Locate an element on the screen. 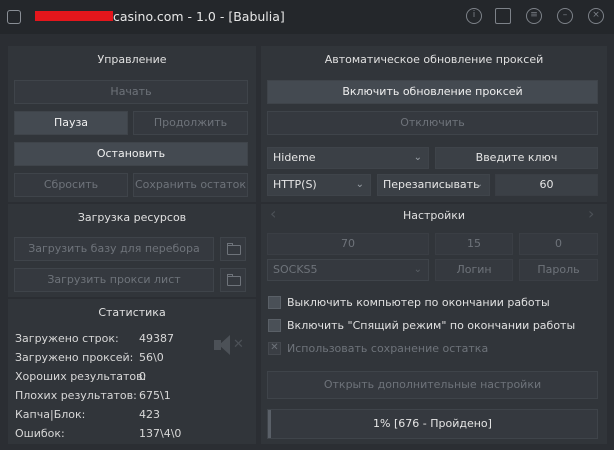 This screenshot has height=450, width=614. load-base-button: Загрузить базу для перебора is located at coordinates (114, 249).